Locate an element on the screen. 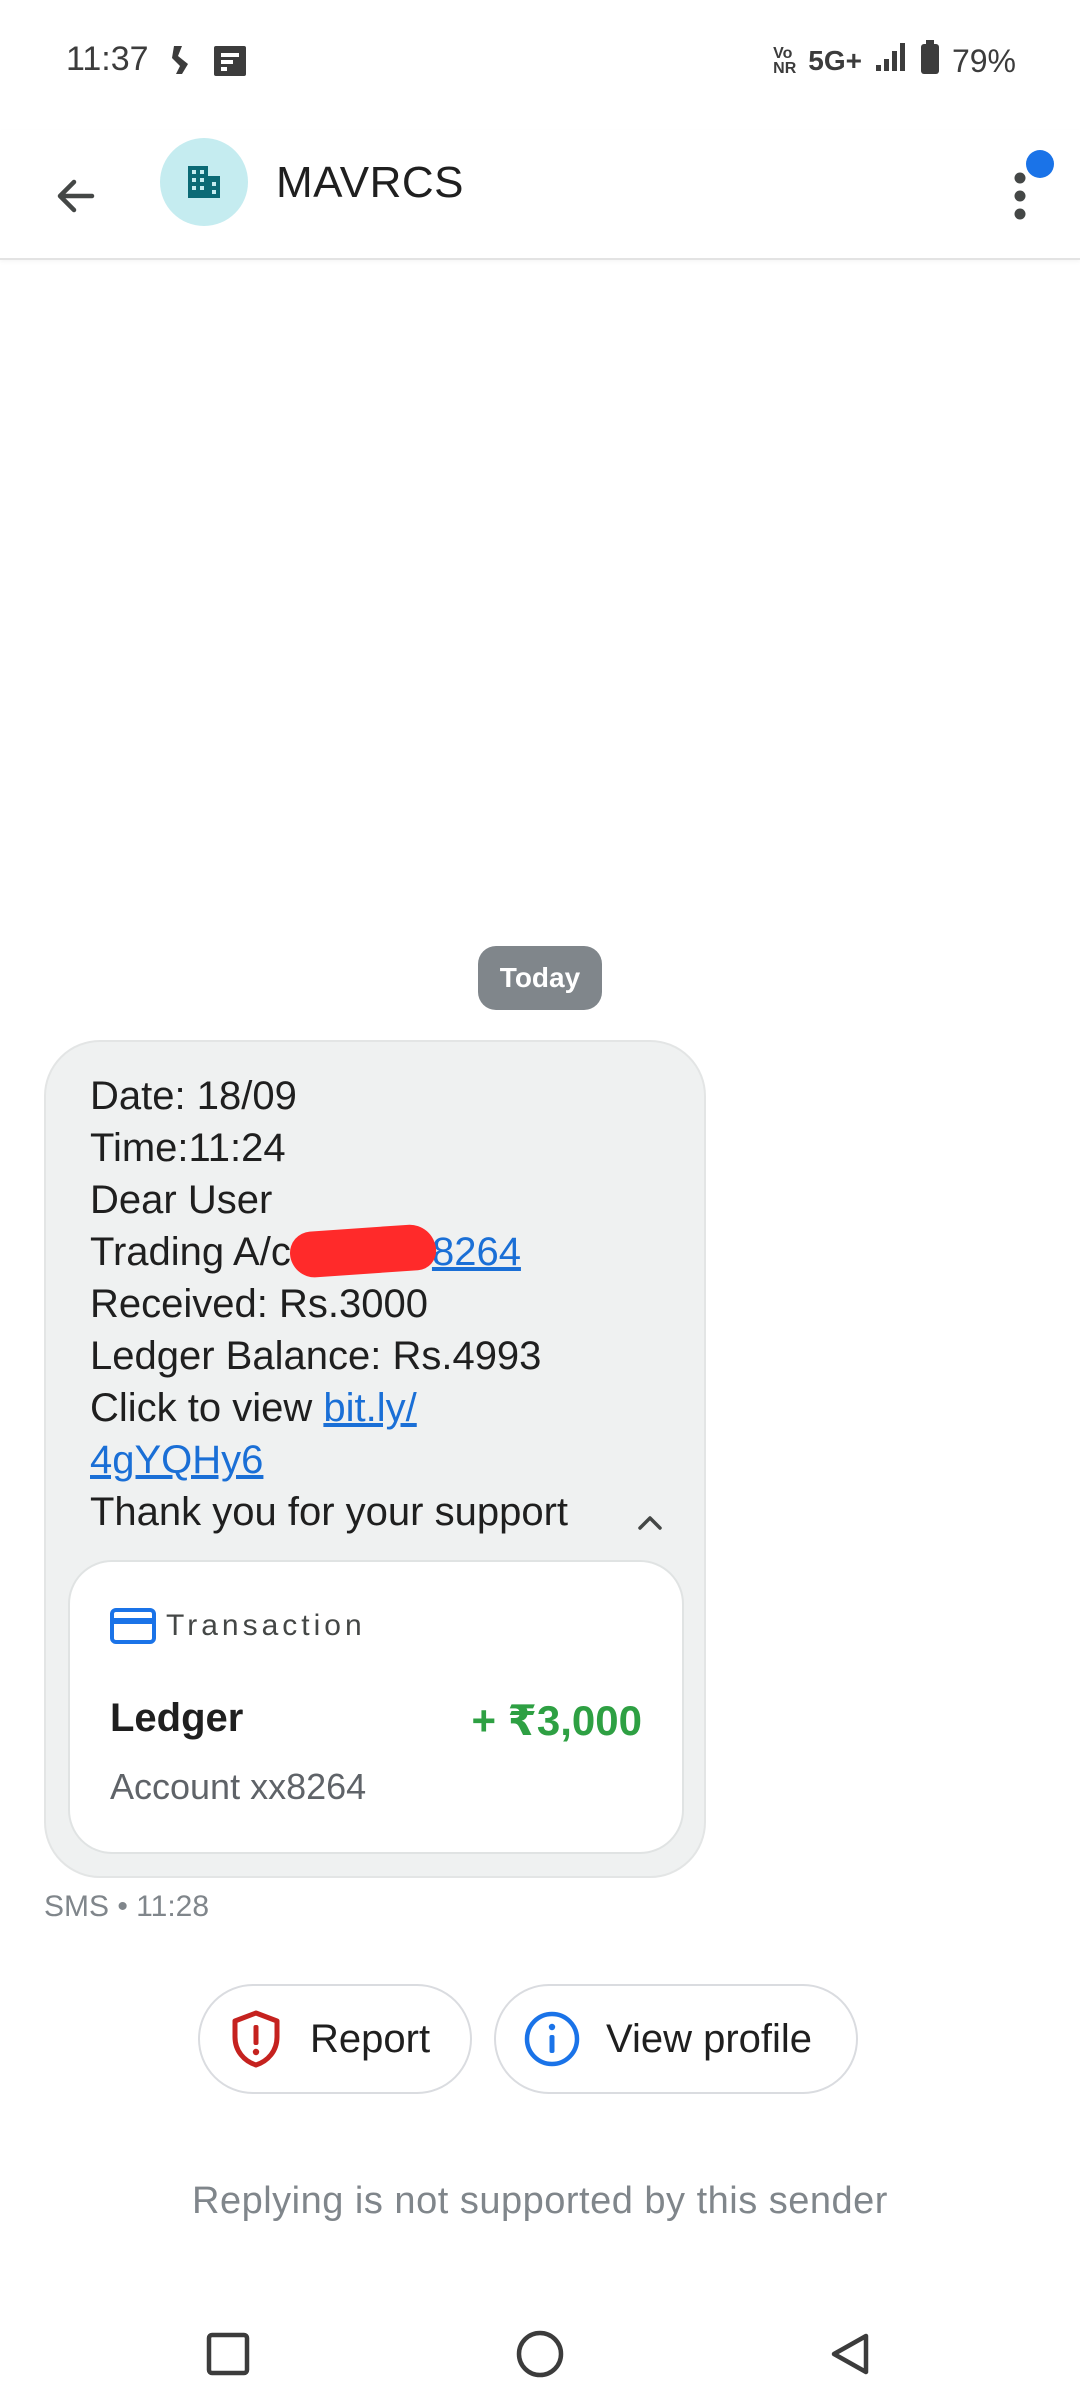 The image size is (1080, 2408). volte-indicator: Vo NR is located at coordinates (785, 61).